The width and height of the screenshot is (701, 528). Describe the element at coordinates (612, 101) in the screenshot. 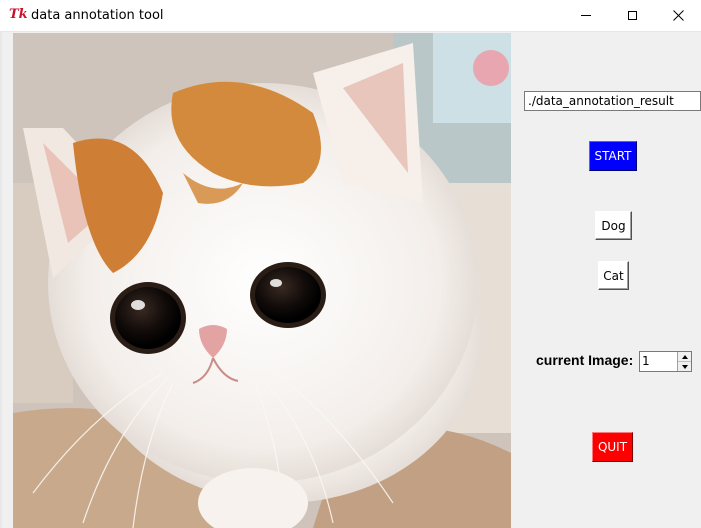

I see `result-path-input: ./data_annotation_result` at that location.